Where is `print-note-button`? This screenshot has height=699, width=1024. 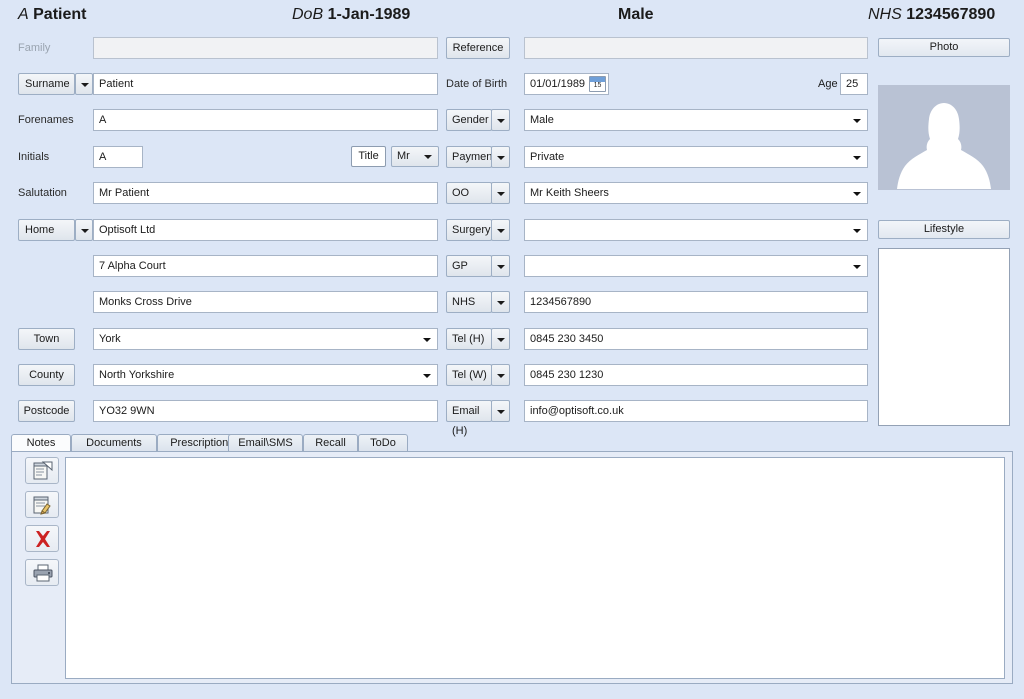 print-note-button is located at coordinates (42, 572).